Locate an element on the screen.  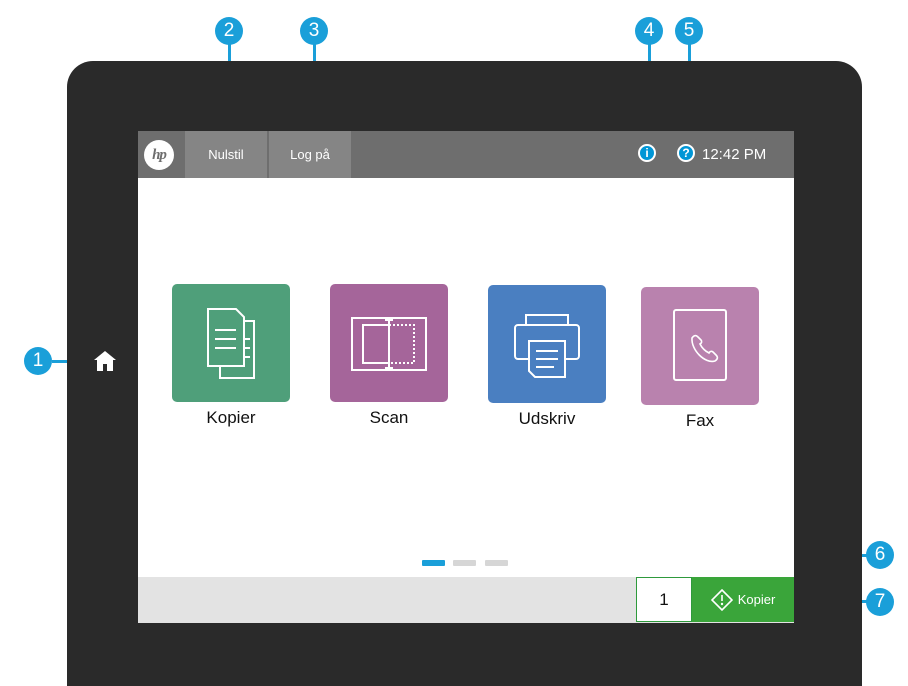
fax-icon is located at coordinates (700, 345).